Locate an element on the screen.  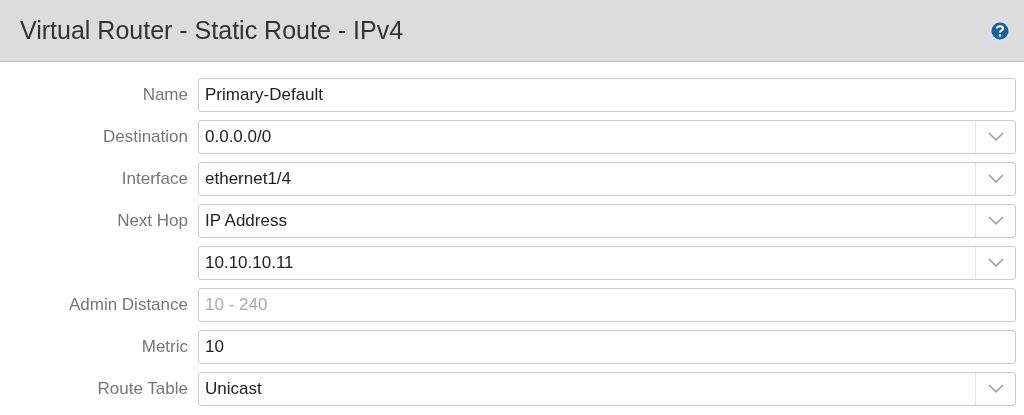
field-label: Metric is located at coordinates (164, 347).